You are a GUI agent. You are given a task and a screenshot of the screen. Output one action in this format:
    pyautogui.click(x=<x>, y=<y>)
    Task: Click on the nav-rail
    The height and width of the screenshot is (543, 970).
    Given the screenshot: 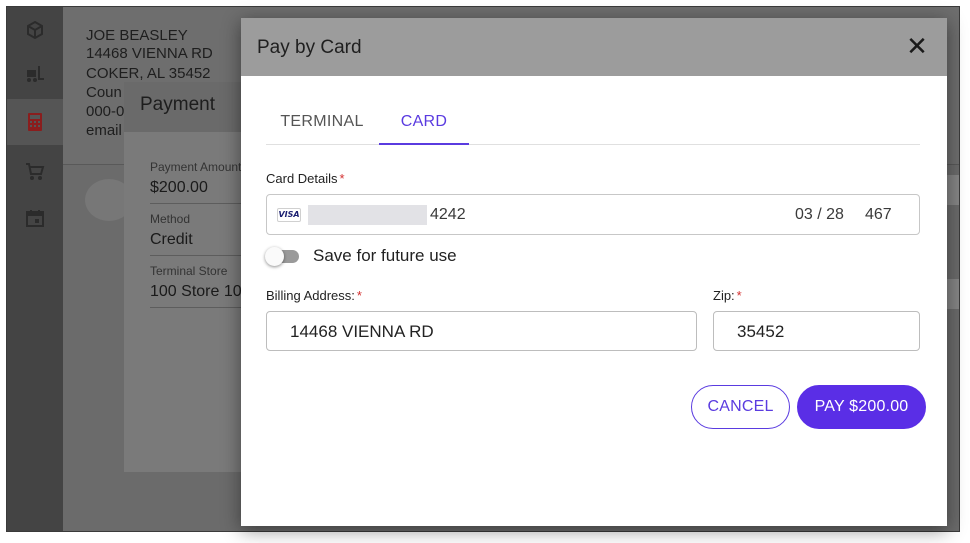 What is the action you would take?
    pyautogui.click(x=35, y=269)
    